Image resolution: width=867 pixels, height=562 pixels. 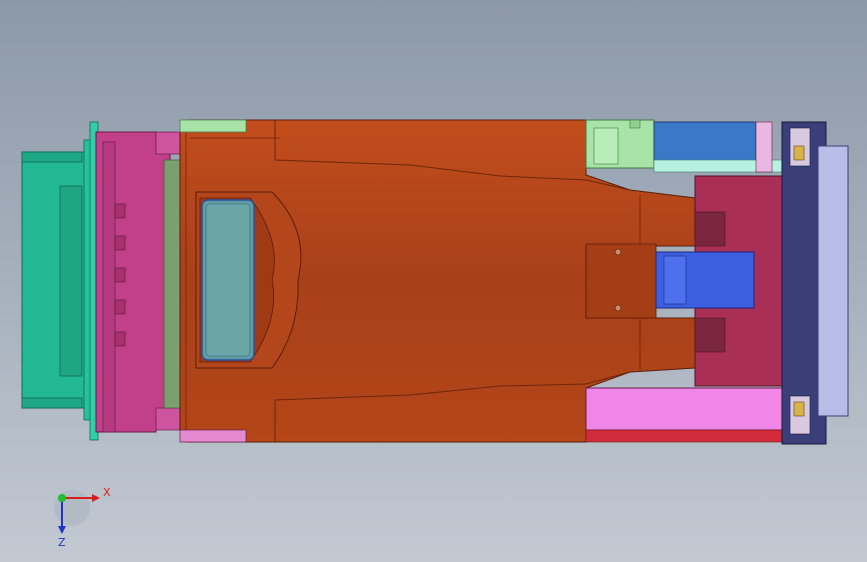 What do you see at coordinates (620, 144) in the screenshot?
I see `pale-green-block` at bounding box center [620, 144].